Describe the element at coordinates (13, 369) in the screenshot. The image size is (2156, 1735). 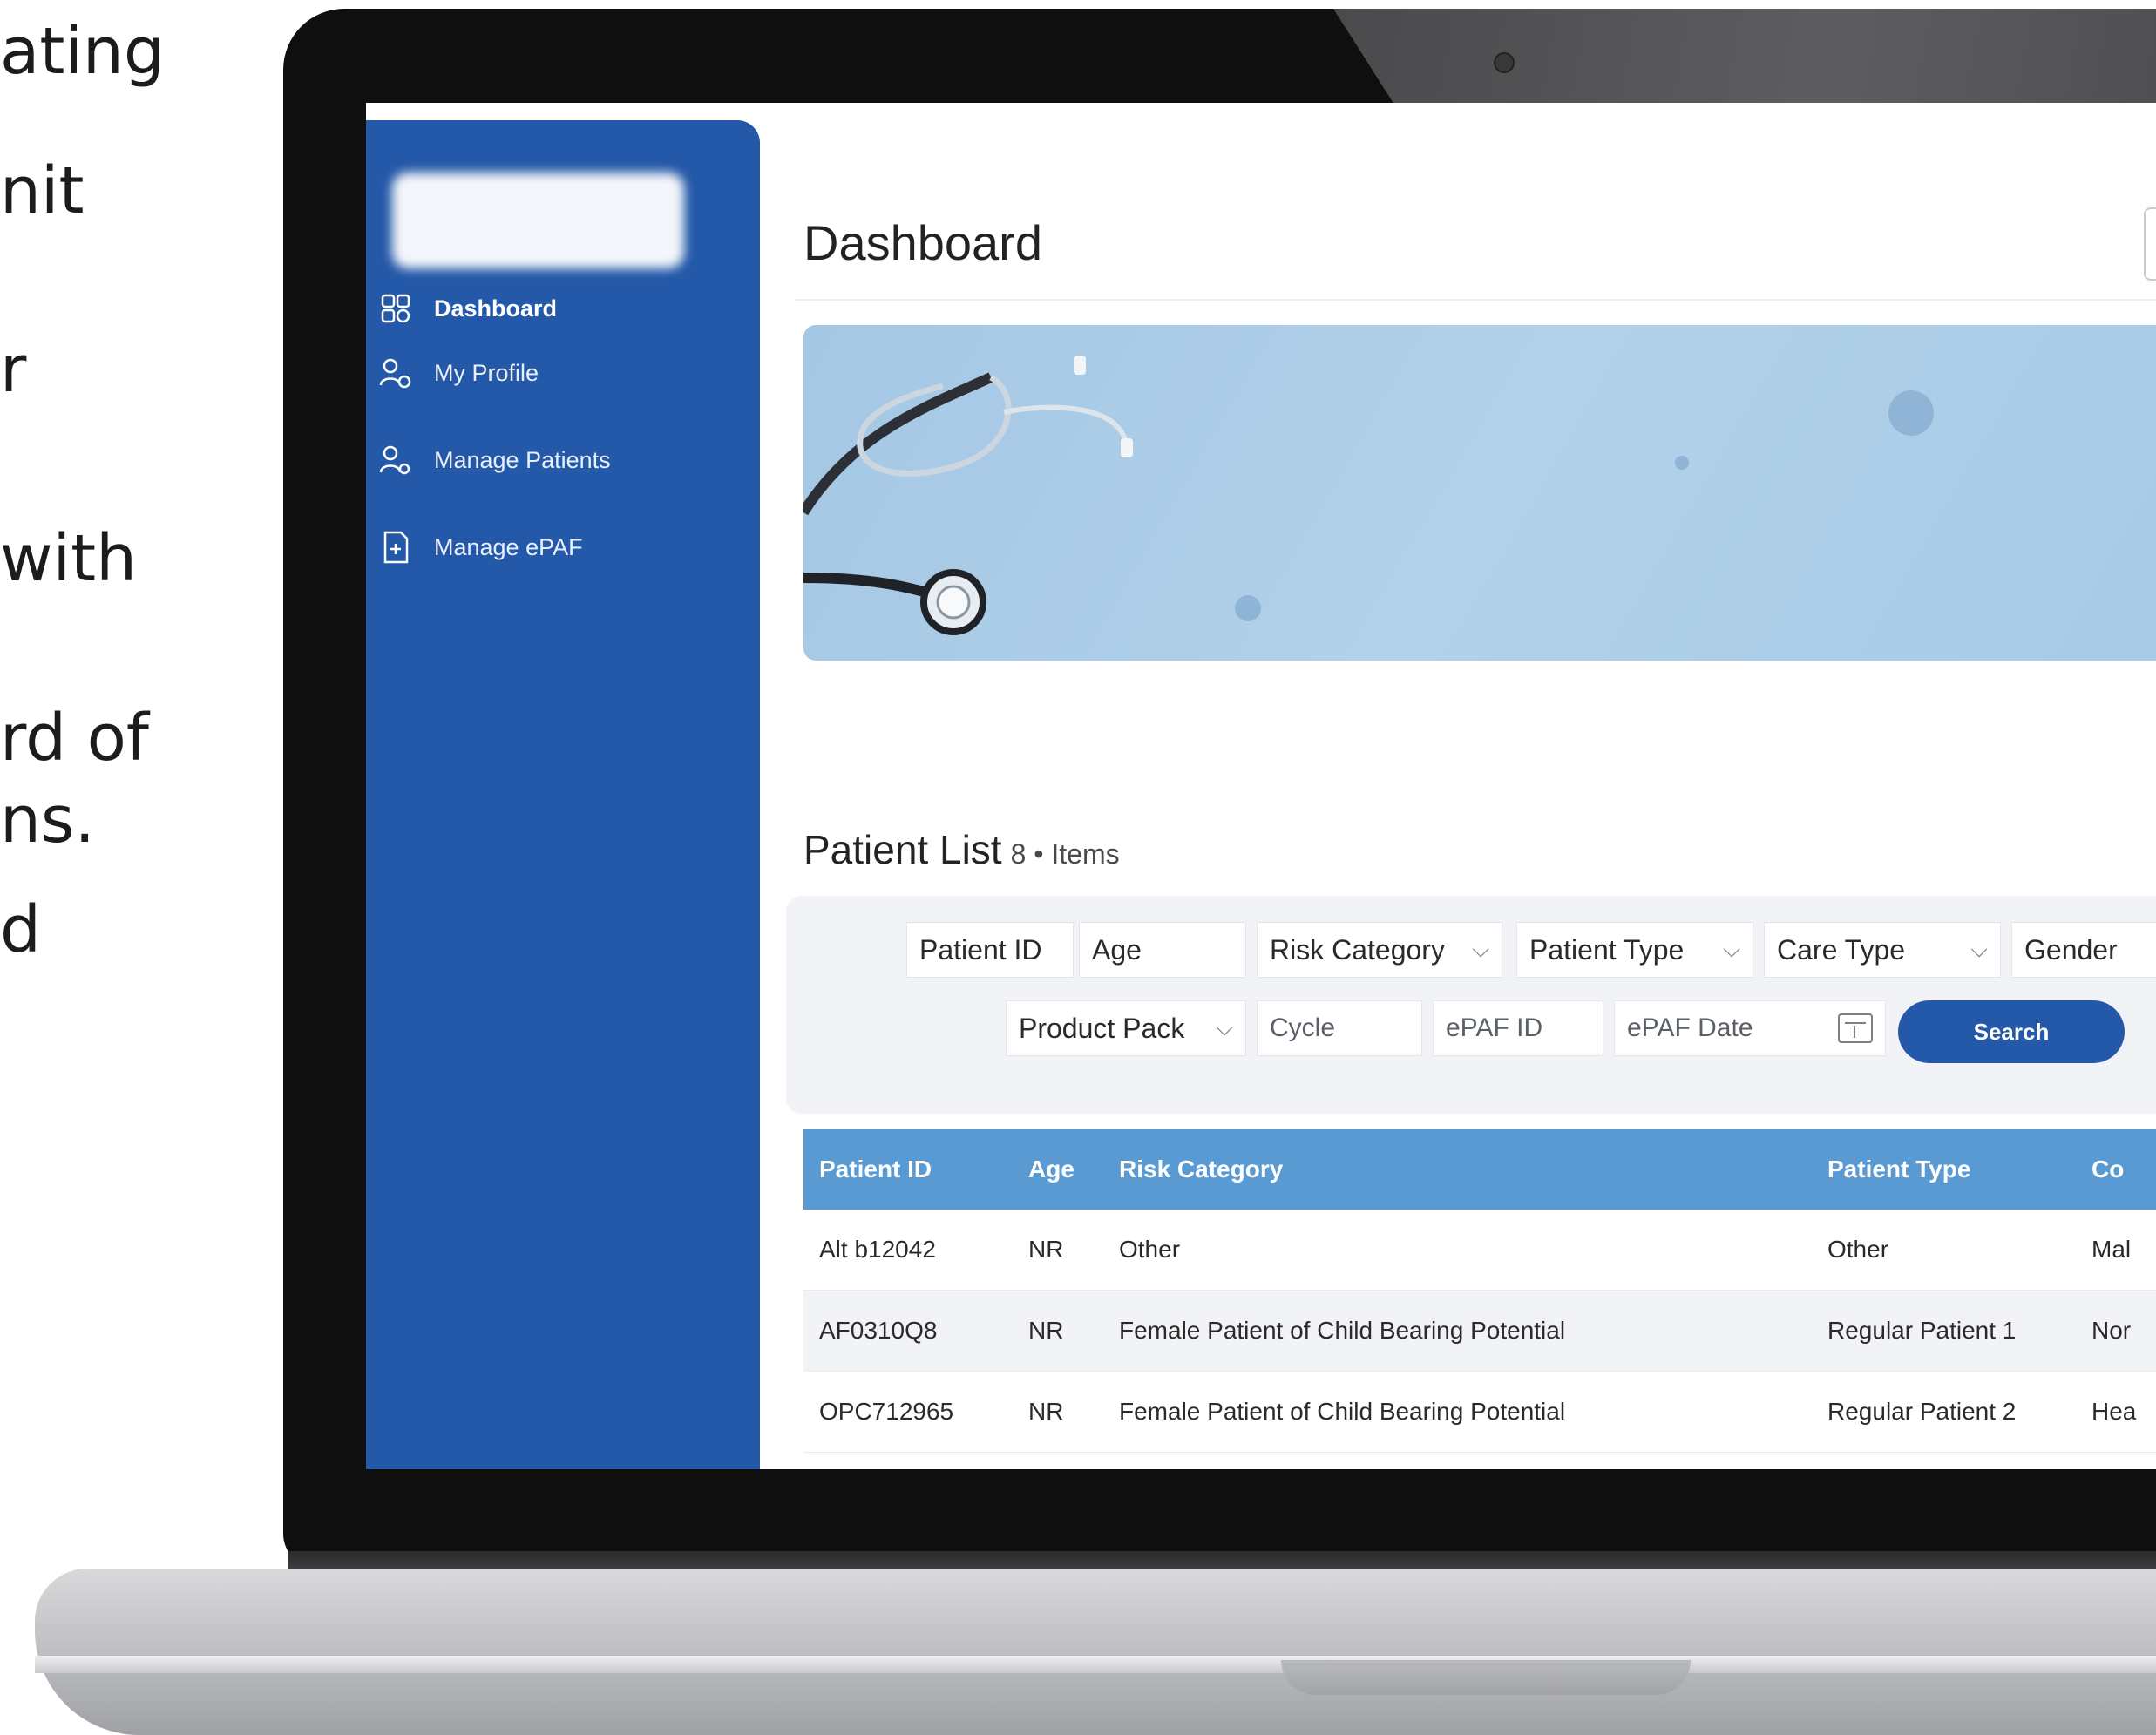
I see `side-text-line: r` at that location.